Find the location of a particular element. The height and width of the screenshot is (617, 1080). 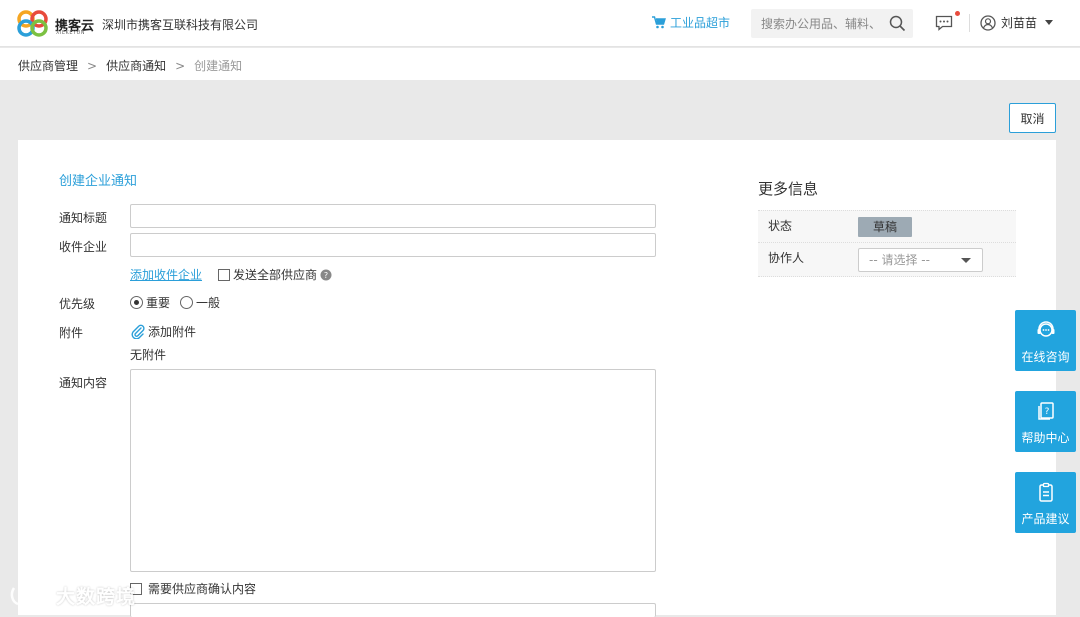

watermark-logo-icon is located at coordinates (28, 595).